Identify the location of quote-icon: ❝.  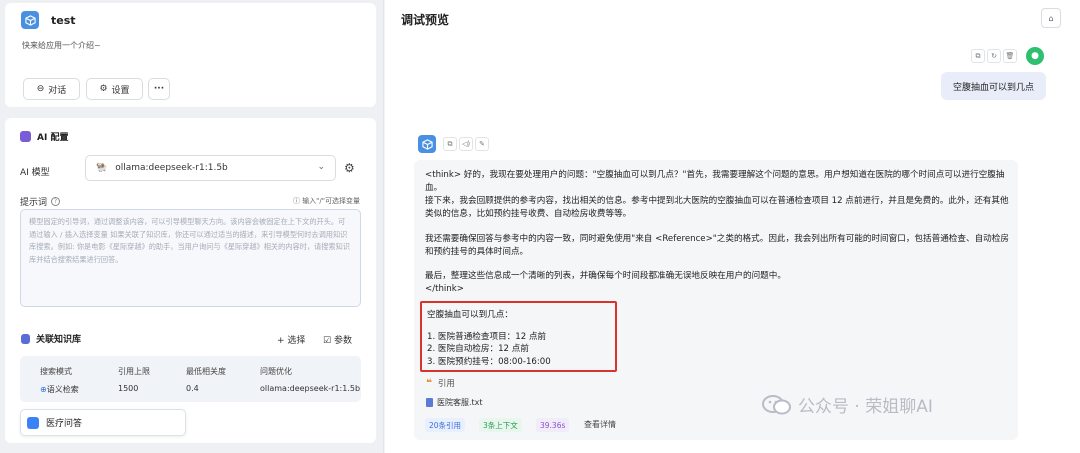
(429, 383).